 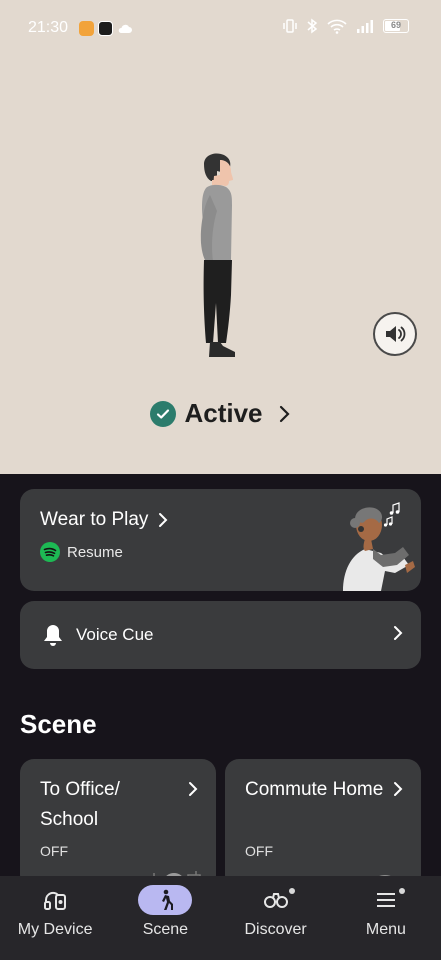 What do you see at coordinates (115, 634) in the screenshot?
I see `voice-cue-label: Voice Cue` at bounding box center [115, 634].